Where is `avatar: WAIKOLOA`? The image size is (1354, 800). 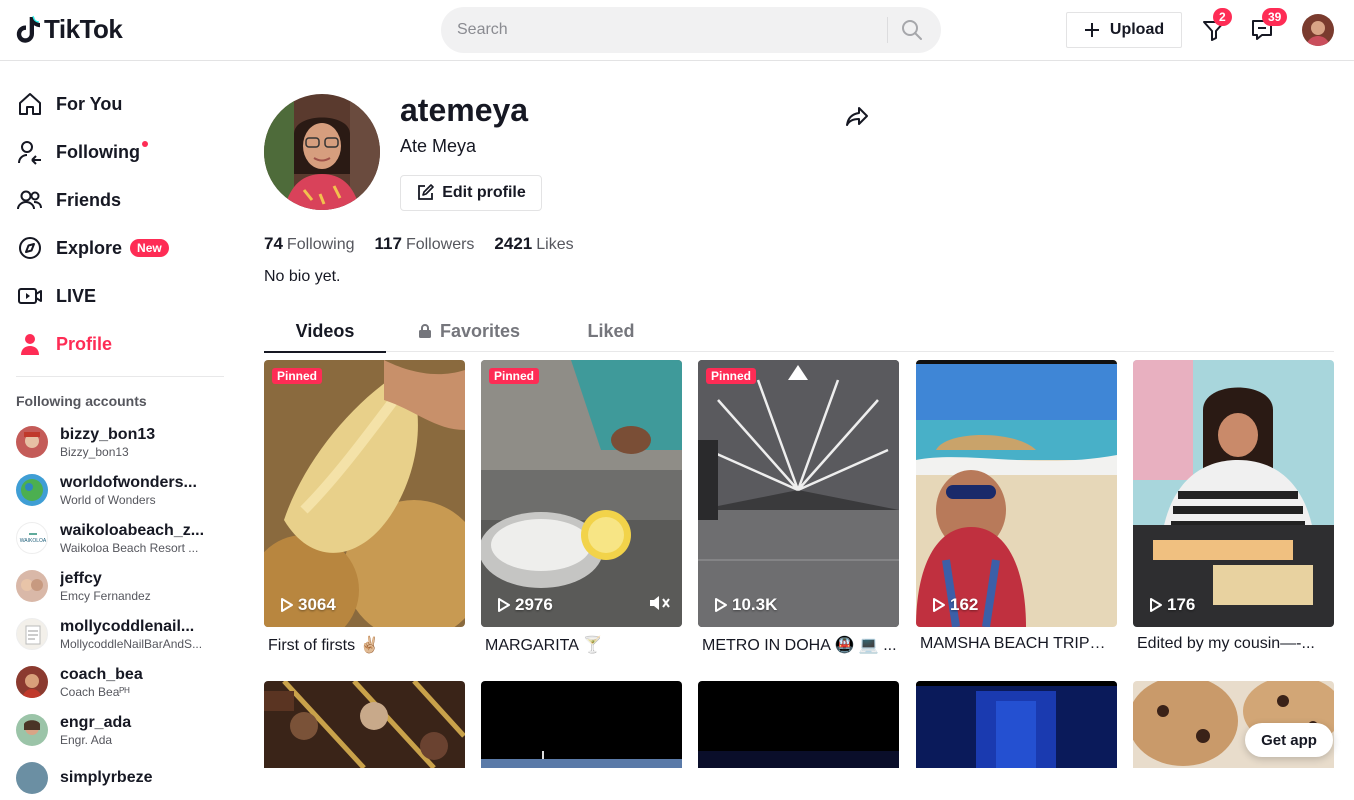 avatar: WAIKOLOA is located at coordinates (32, 538).